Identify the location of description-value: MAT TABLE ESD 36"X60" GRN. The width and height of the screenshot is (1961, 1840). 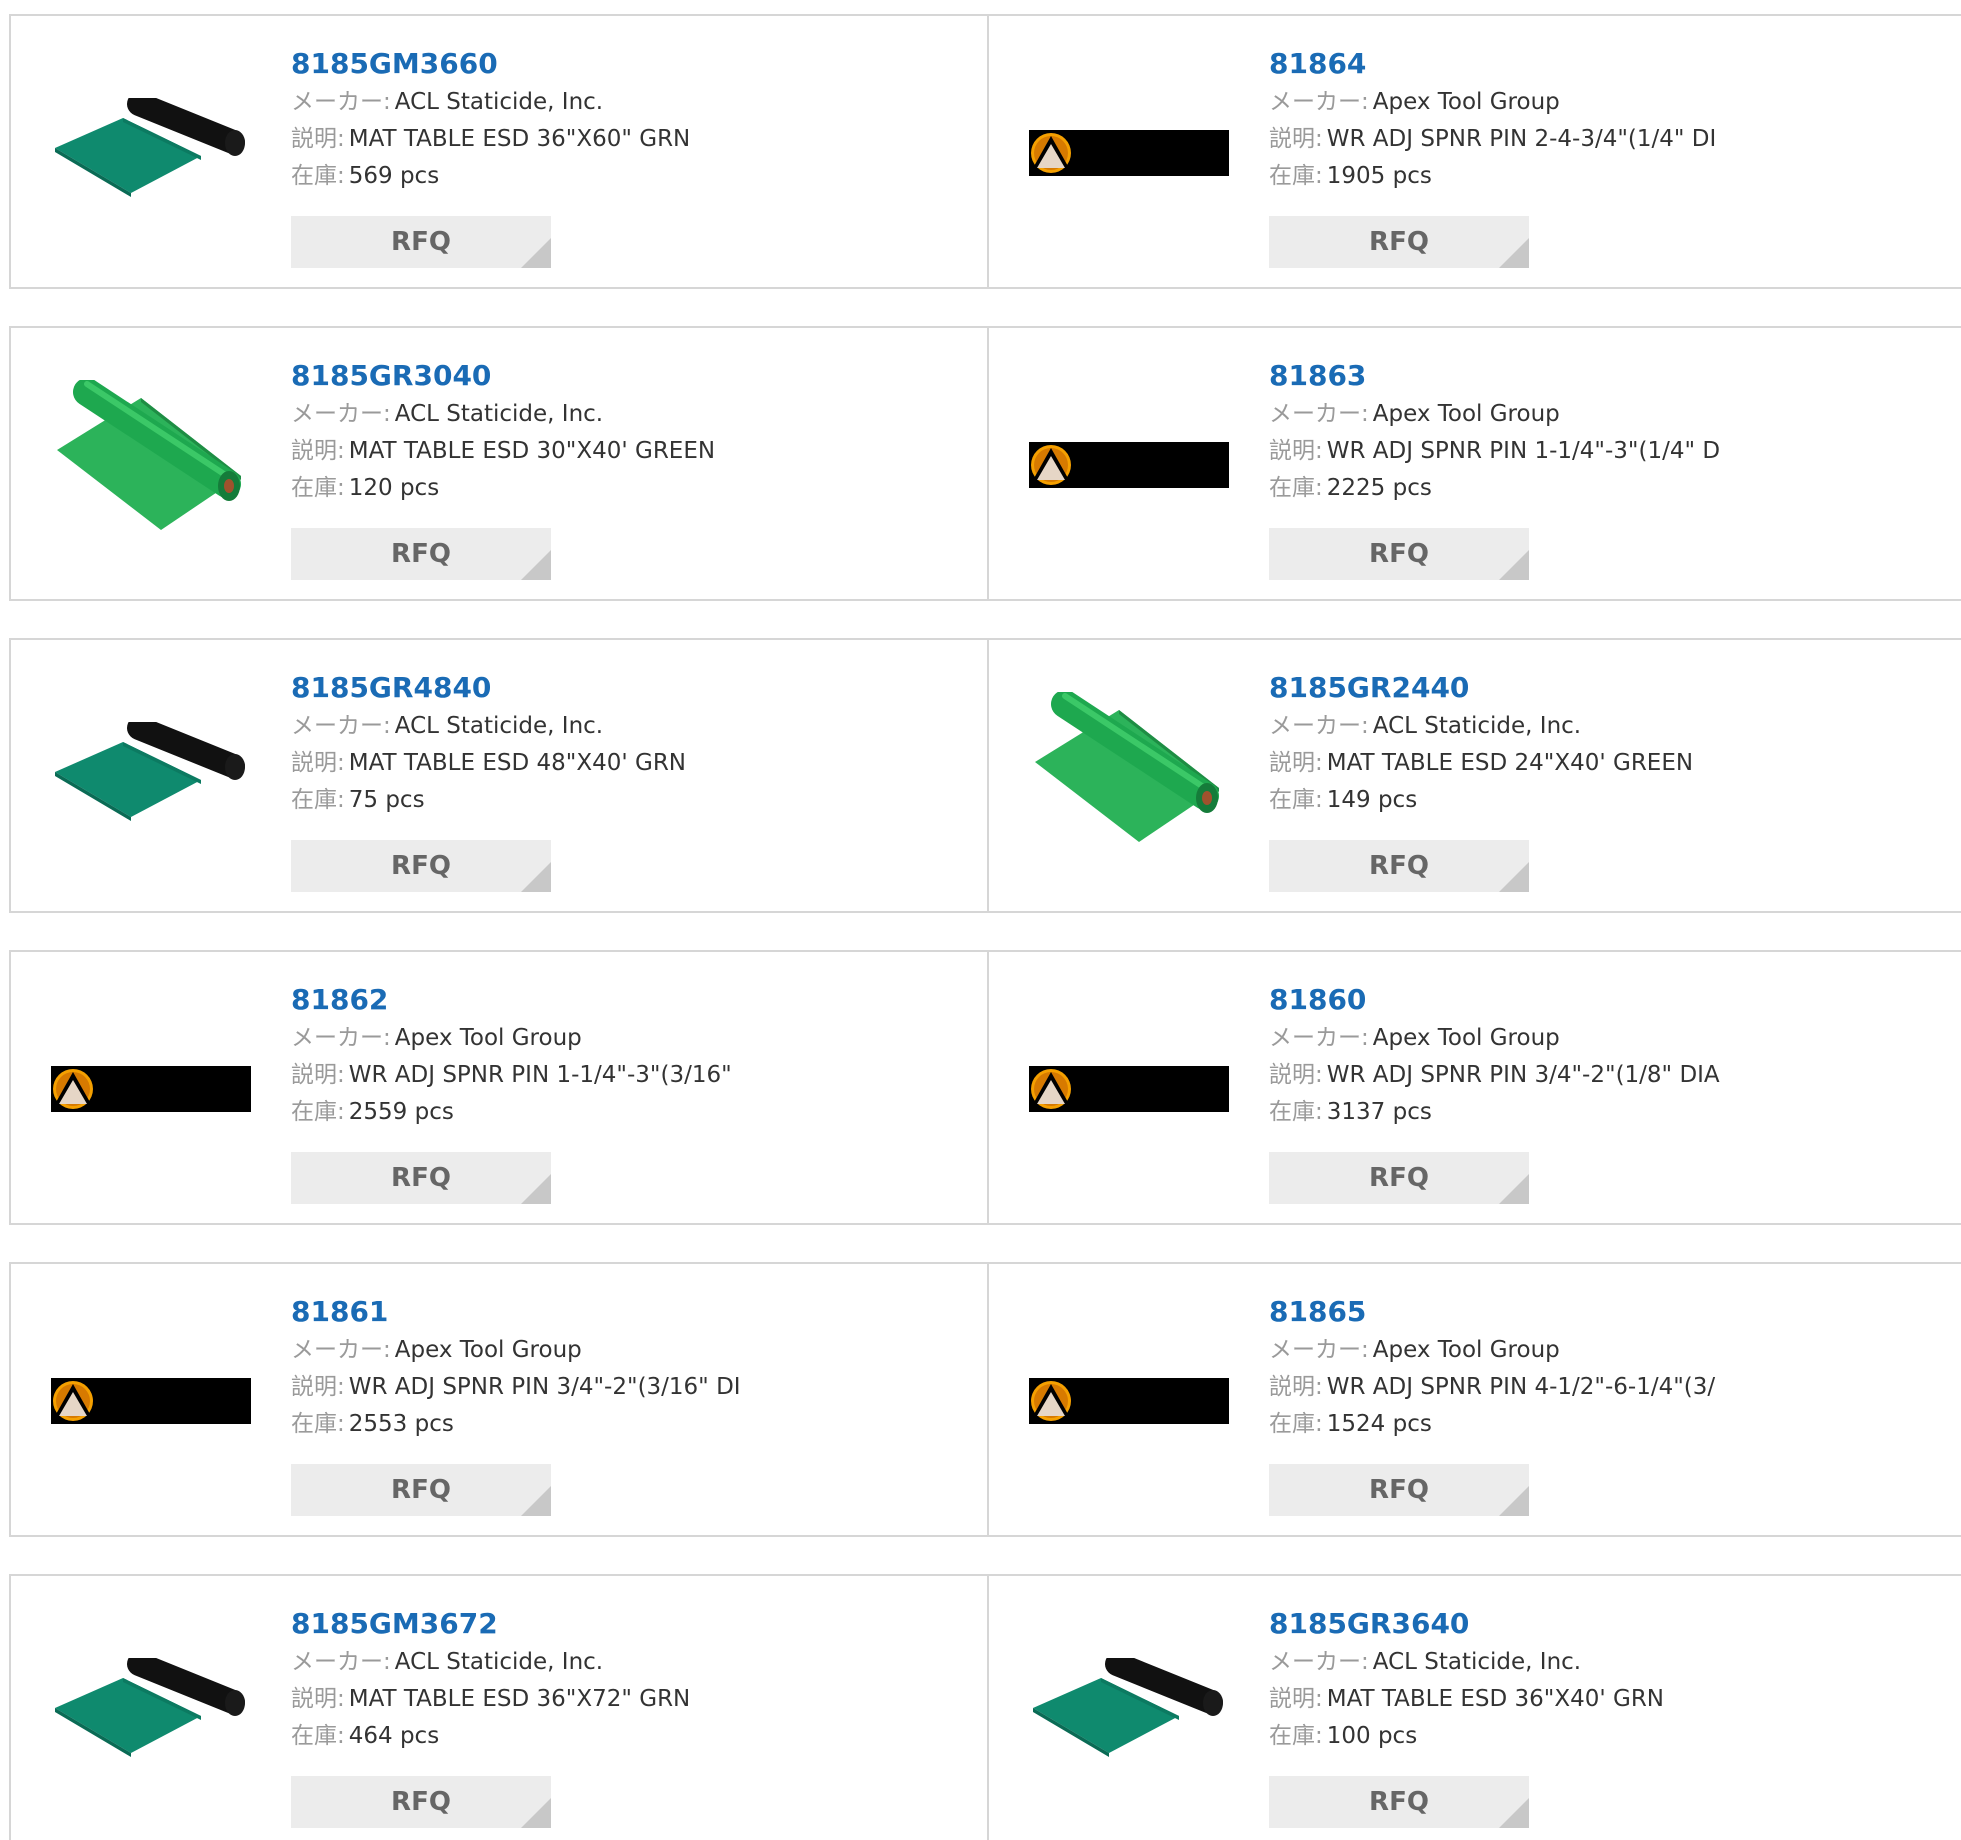
(519, 139).